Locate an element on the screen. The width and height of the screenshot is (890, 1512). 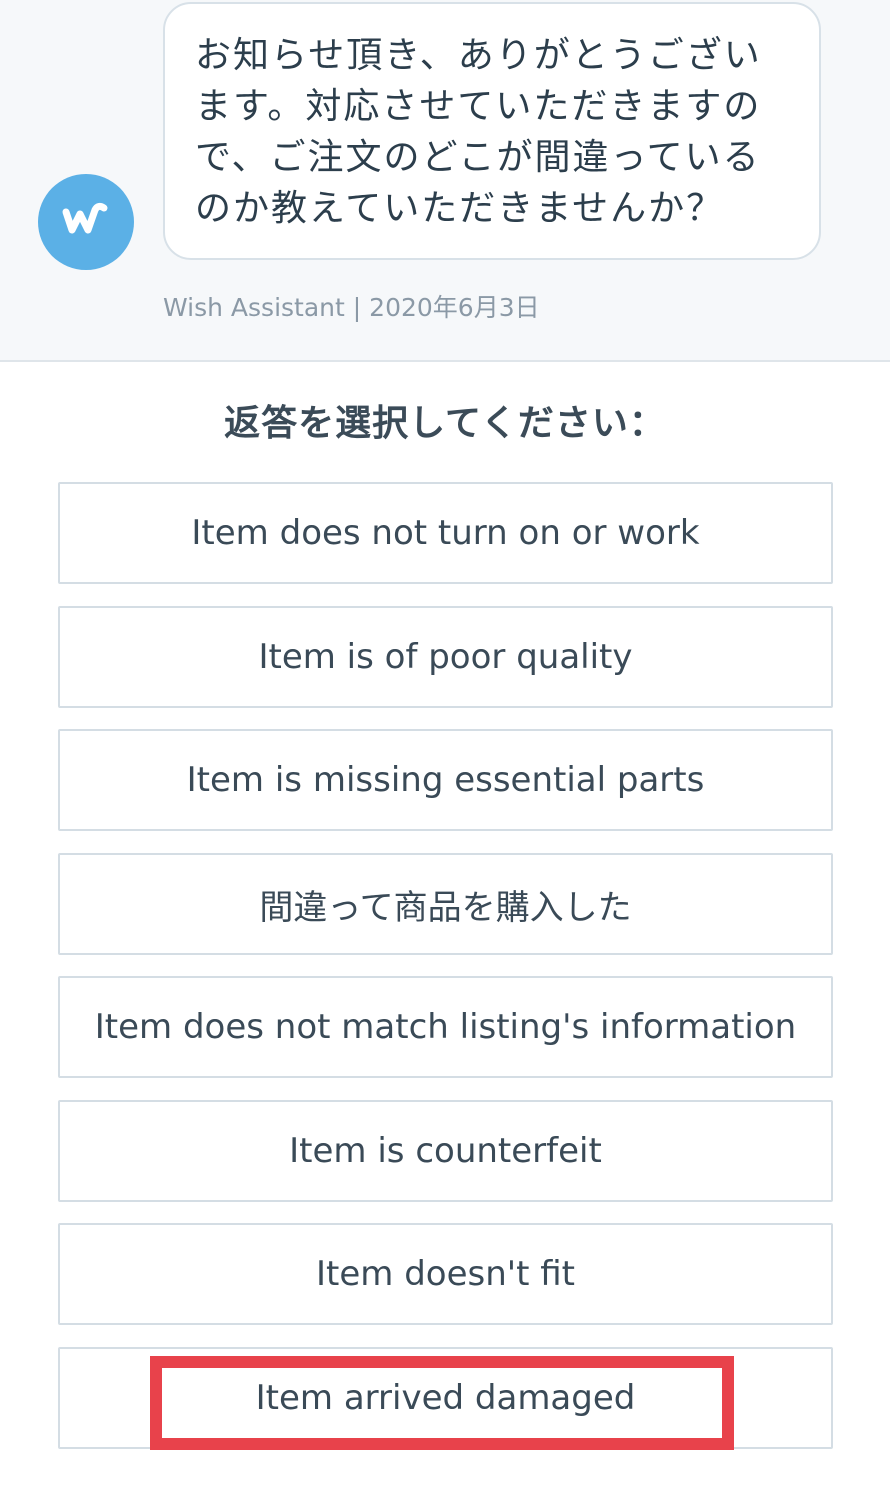
message-date: 2020年6月3日 is located at coordinates (454, 307).